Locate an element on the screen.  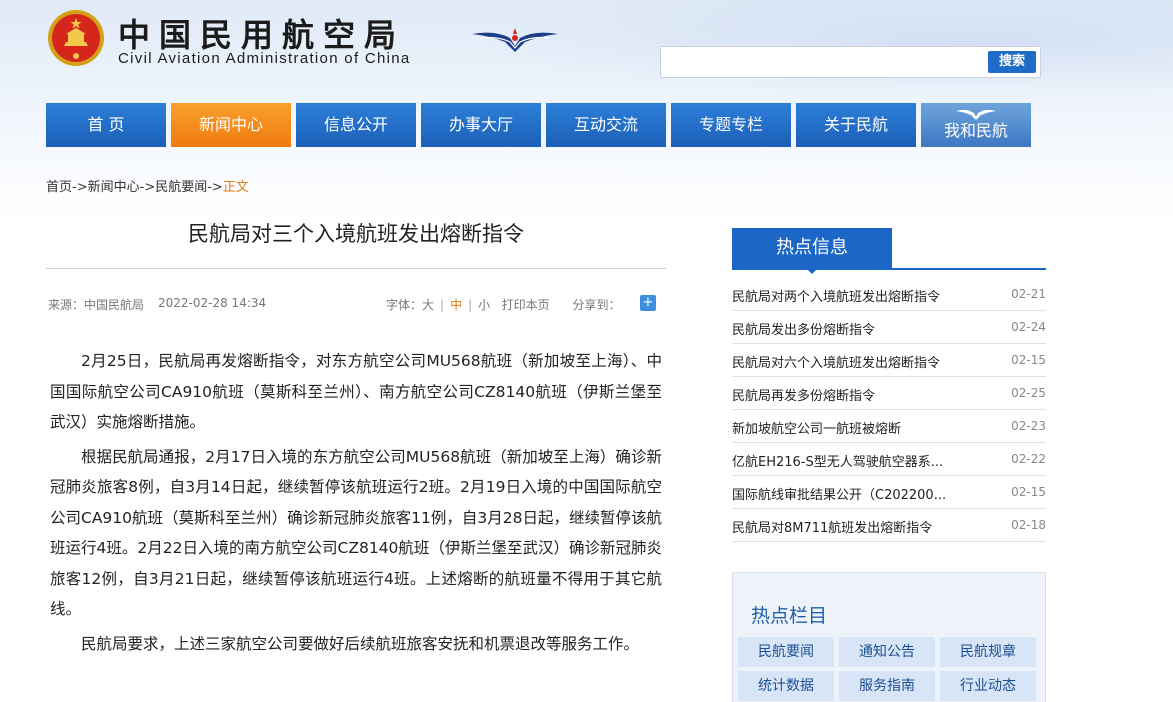
nav-item-news-center: 新闻中心 is located at coordinates (231, 125).